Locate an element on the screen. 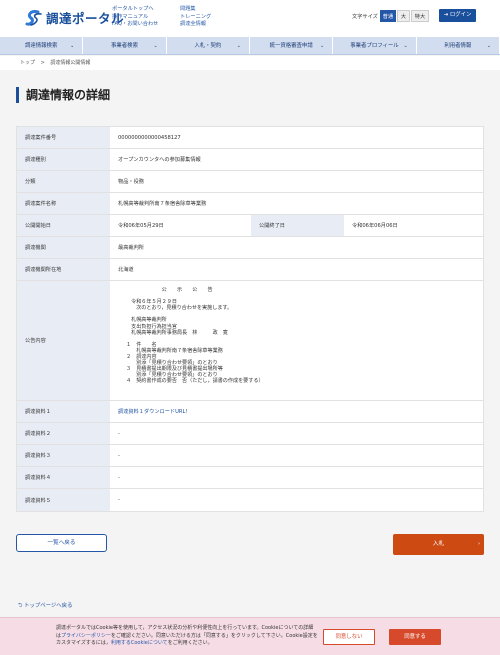 This screenshot has height=655, width=500. row-label: 調達案件番号 is located at coordinates (63, 137).